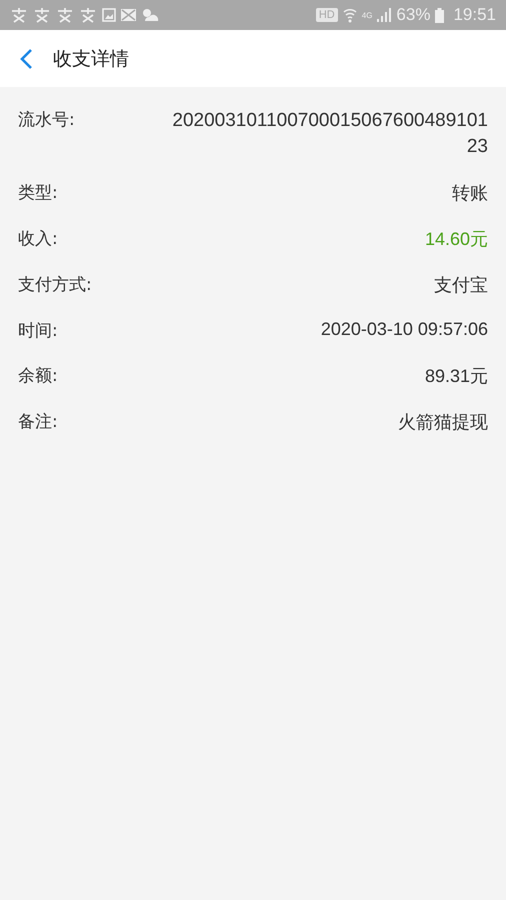  Describe the element at coordinates (38, 331) in the screenshot. I see `detail-label: 时间:` at that location.